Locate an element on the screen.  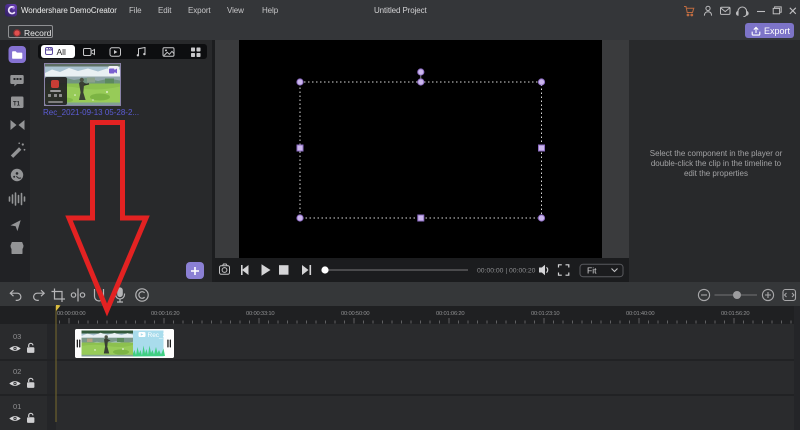
svg-text: Rec_2 is located at coordinates (157, 335).